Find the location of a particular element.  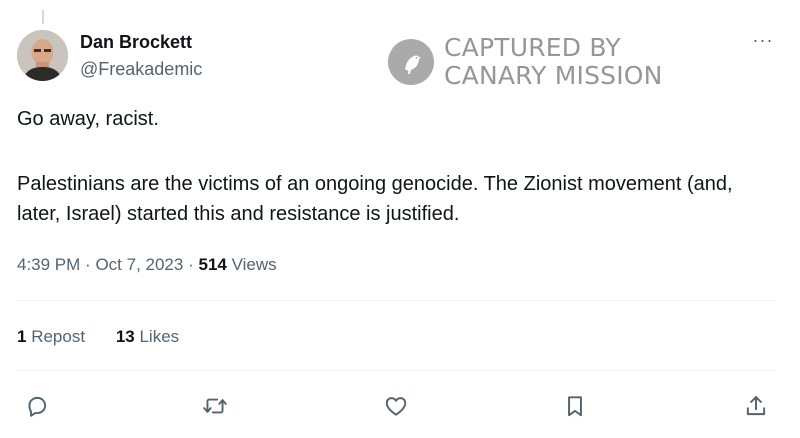

repost-button is located at coordinates (215, 406).